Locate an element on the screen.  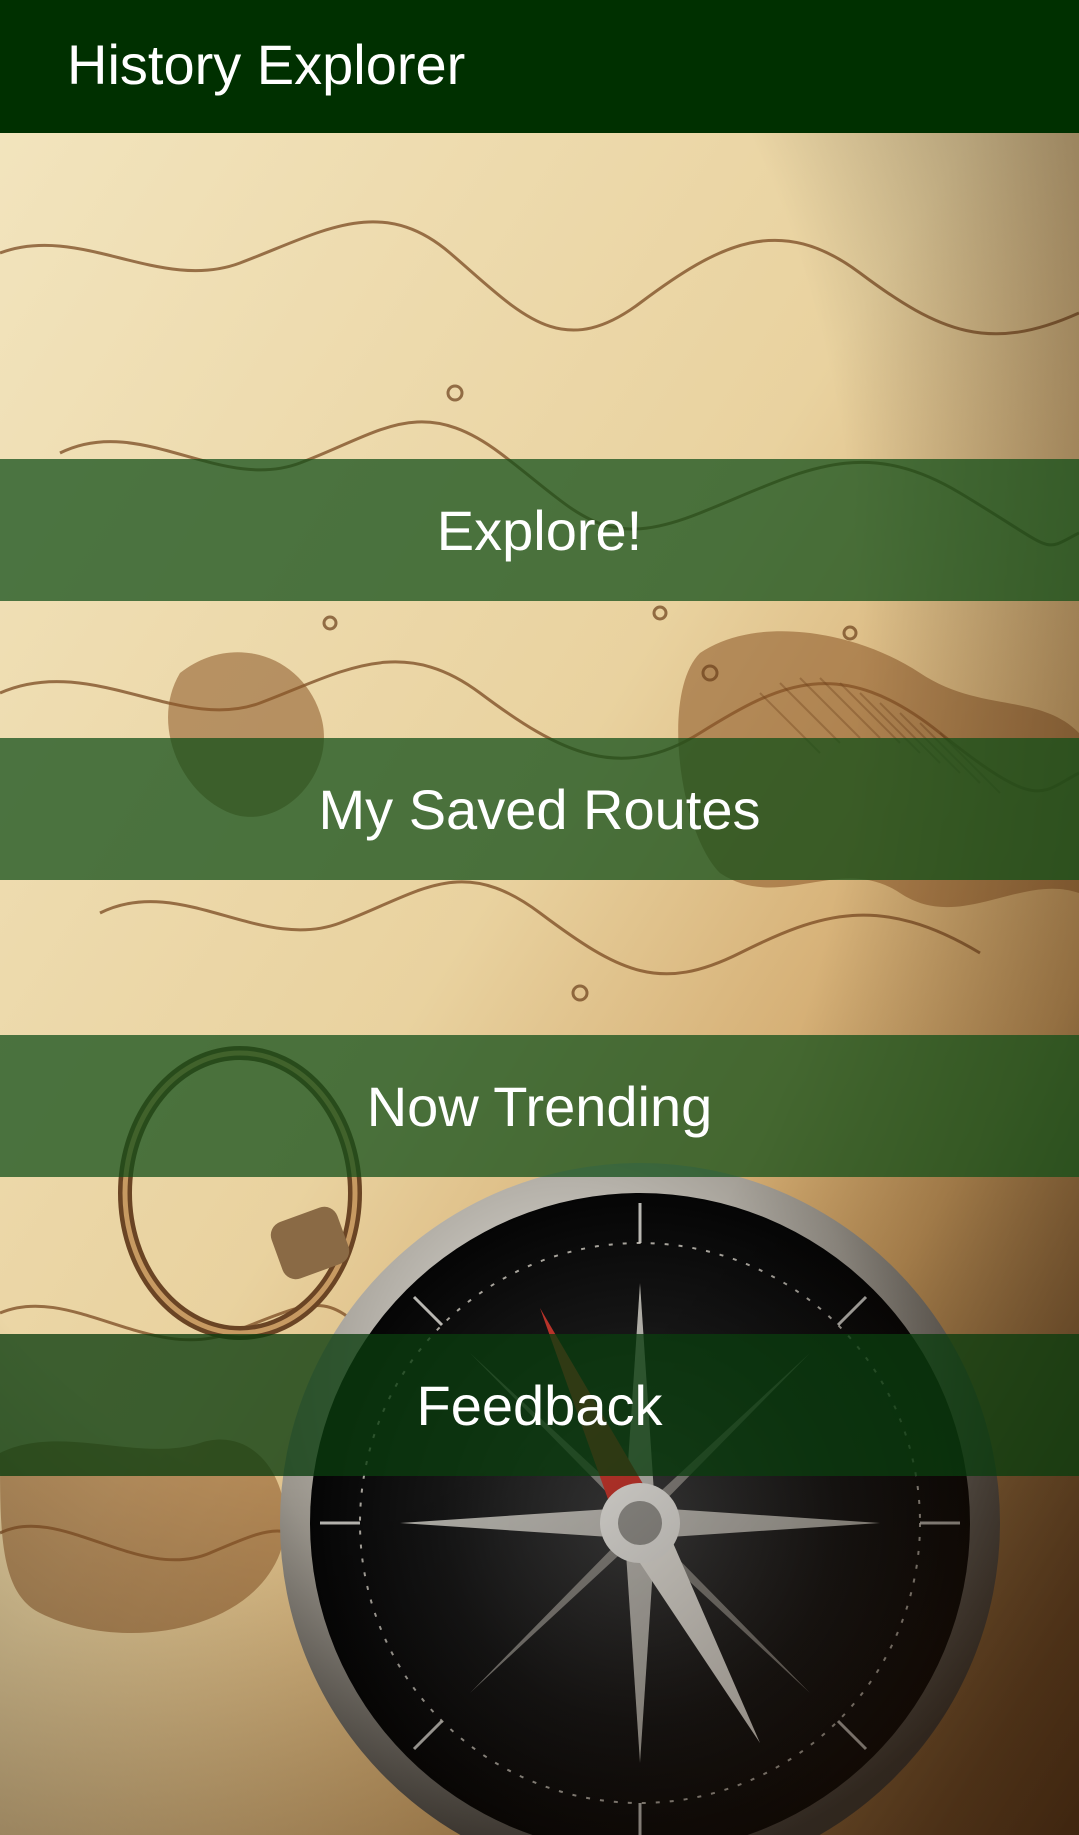
app-title: History Explorer is located at coordinates (266, 64).